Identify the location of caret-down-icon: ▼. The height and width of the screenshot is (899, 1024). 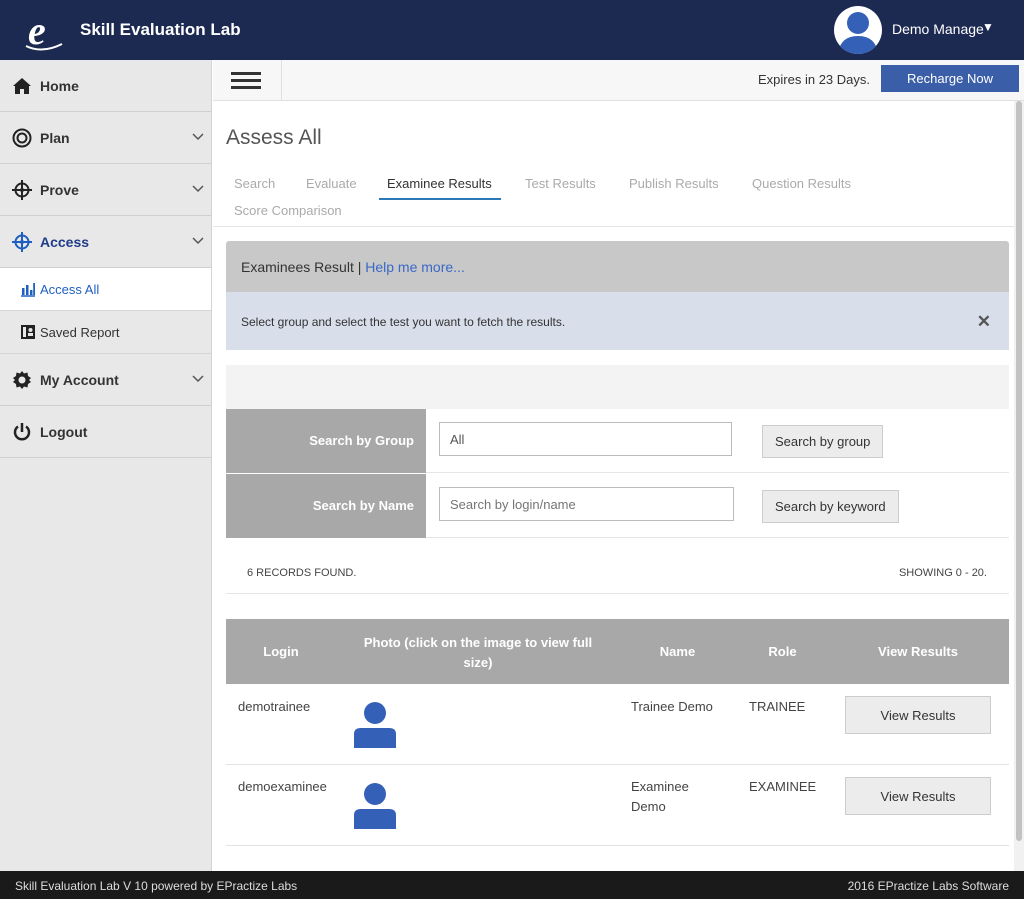
(988, 27).